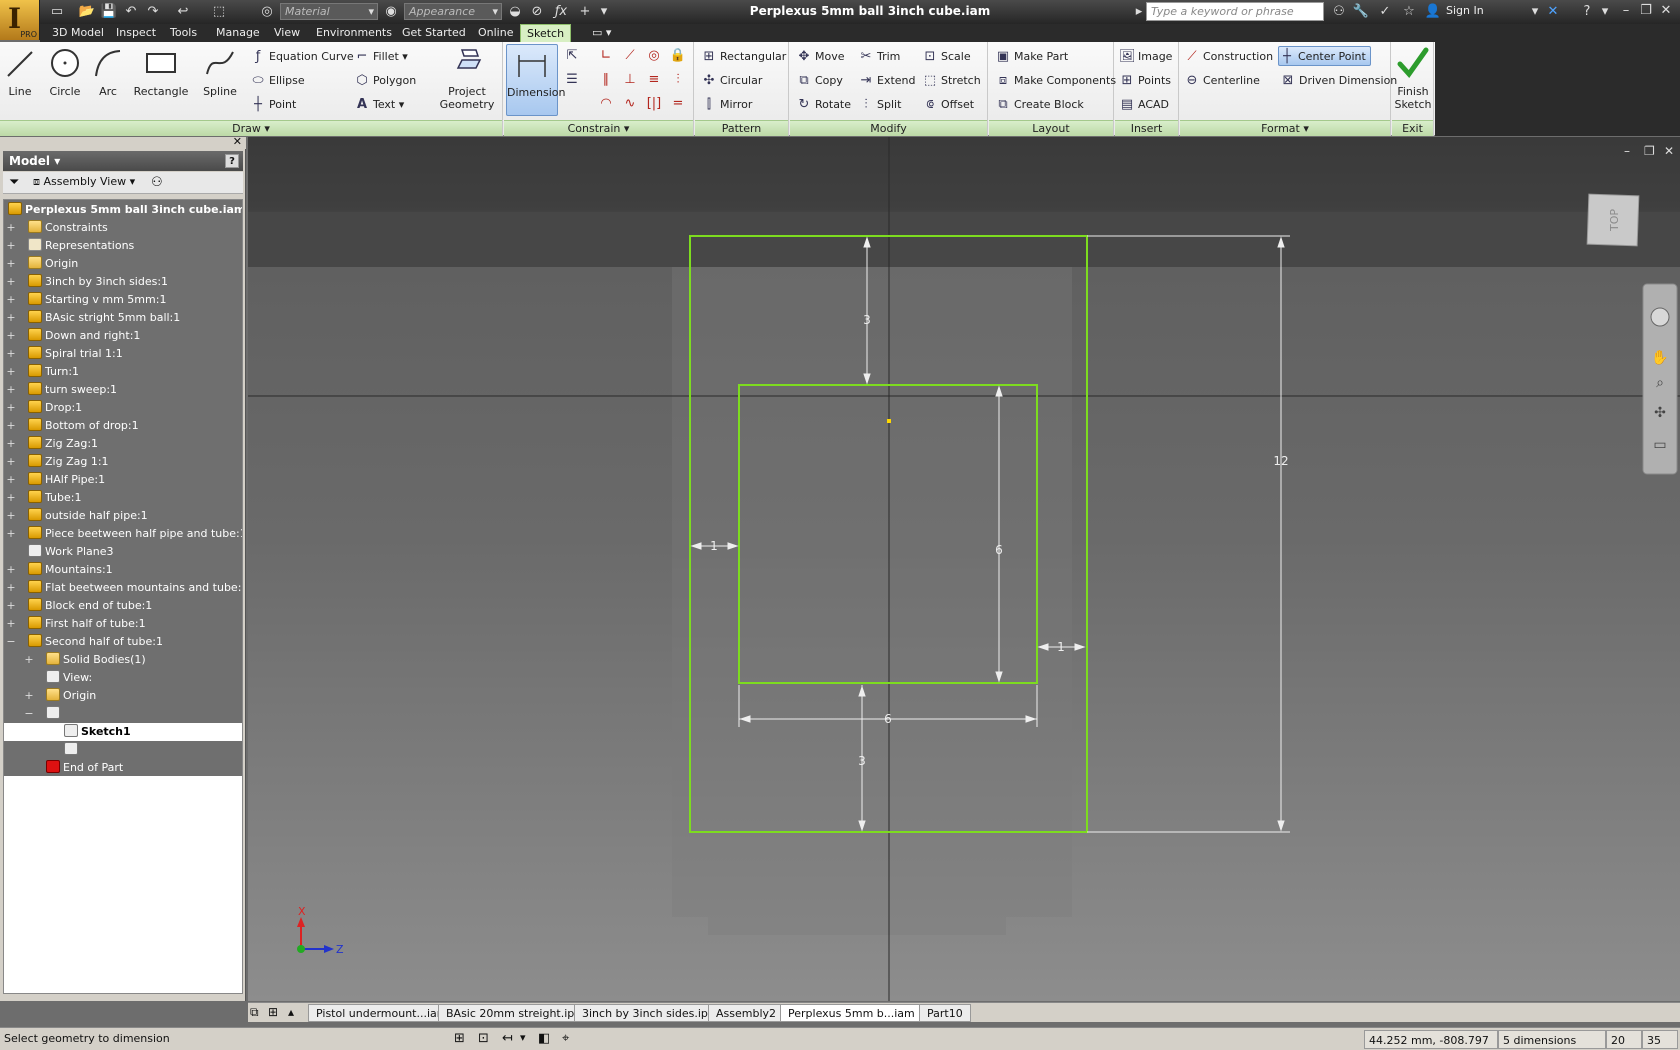  What do you see at coordinates (744, 57) in the screenshot?
I see `rectangular-pattern-button: ⊞ Rectangular` at bounding box center [744, 57].